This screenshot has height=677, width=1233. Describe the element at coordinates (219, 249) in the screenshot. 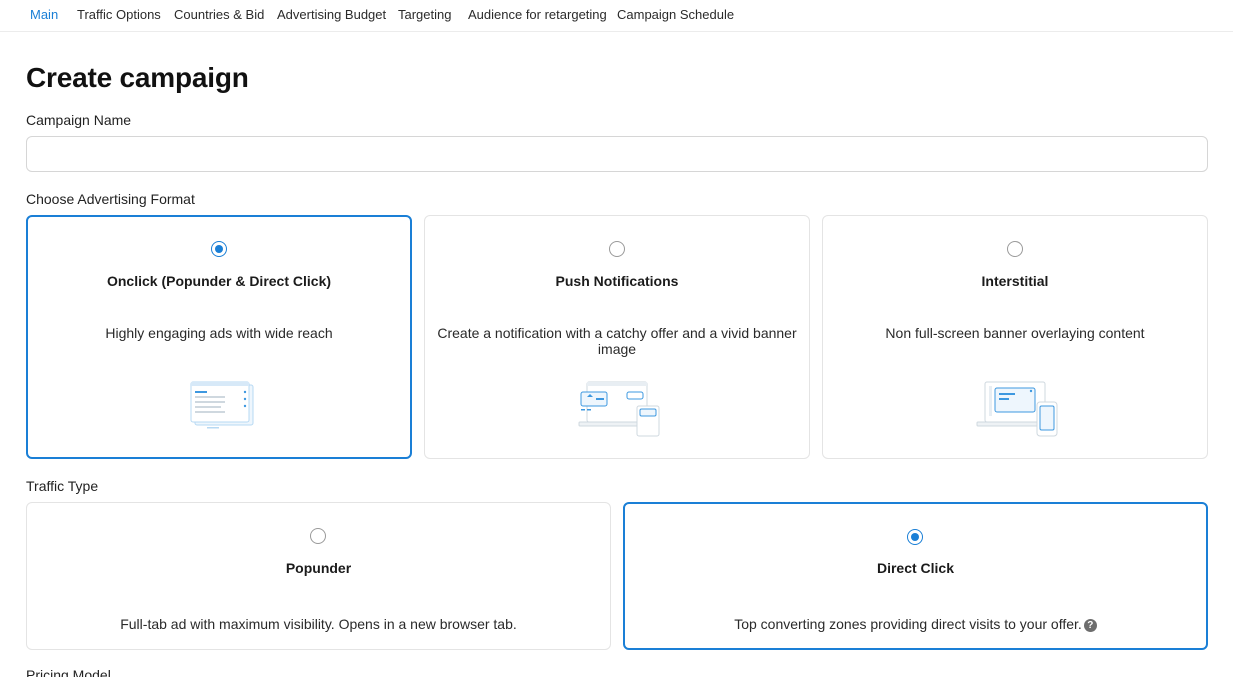

I see `format-onclick-radio` at that location.